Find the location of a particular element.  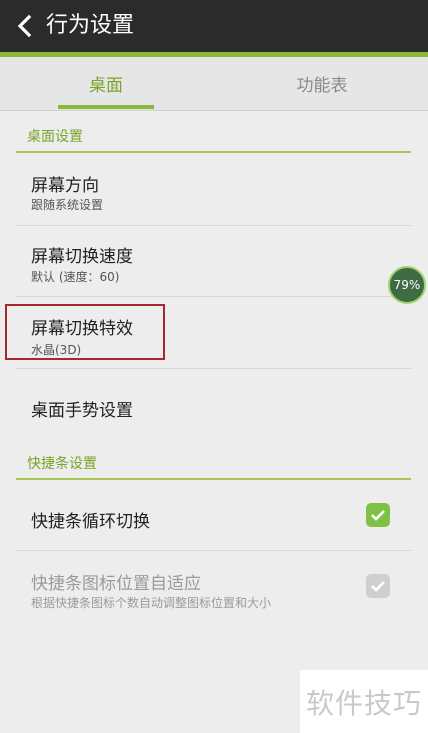

shortcut-loop-checkbox is located at coordinates (378, 515).